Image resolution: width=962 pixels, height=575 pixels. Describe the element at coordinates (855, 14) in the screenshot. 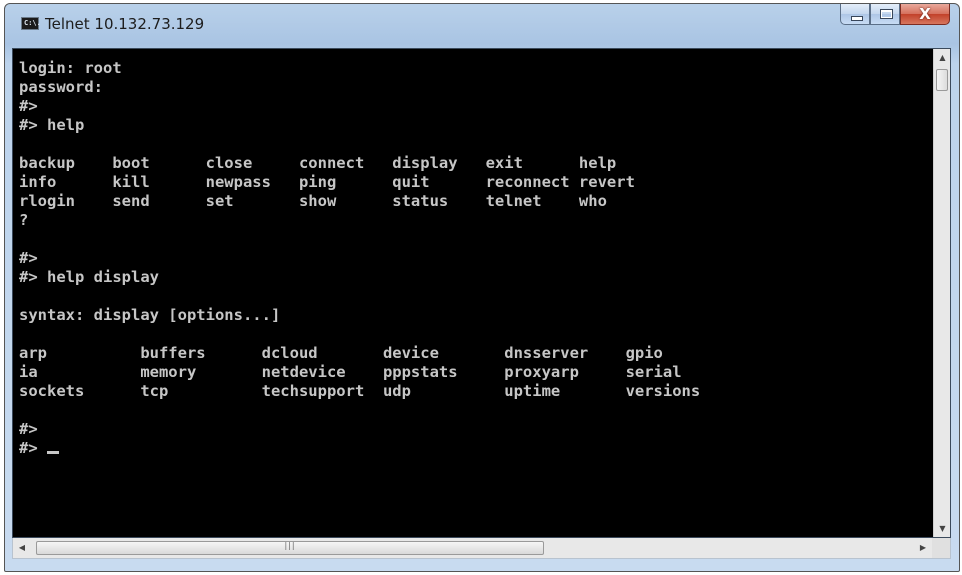

I see `minimize-button` at that location.